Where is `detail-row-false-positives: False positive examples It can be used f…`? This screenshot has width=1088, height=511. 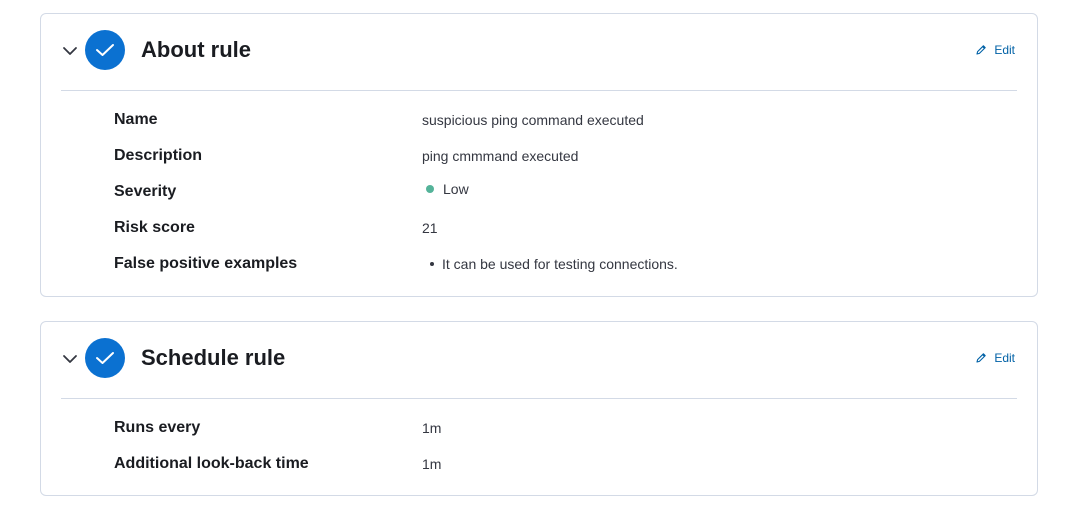 detail-row-false-positives: False positive examples It can be used f… is located at coordinates (565, 270).